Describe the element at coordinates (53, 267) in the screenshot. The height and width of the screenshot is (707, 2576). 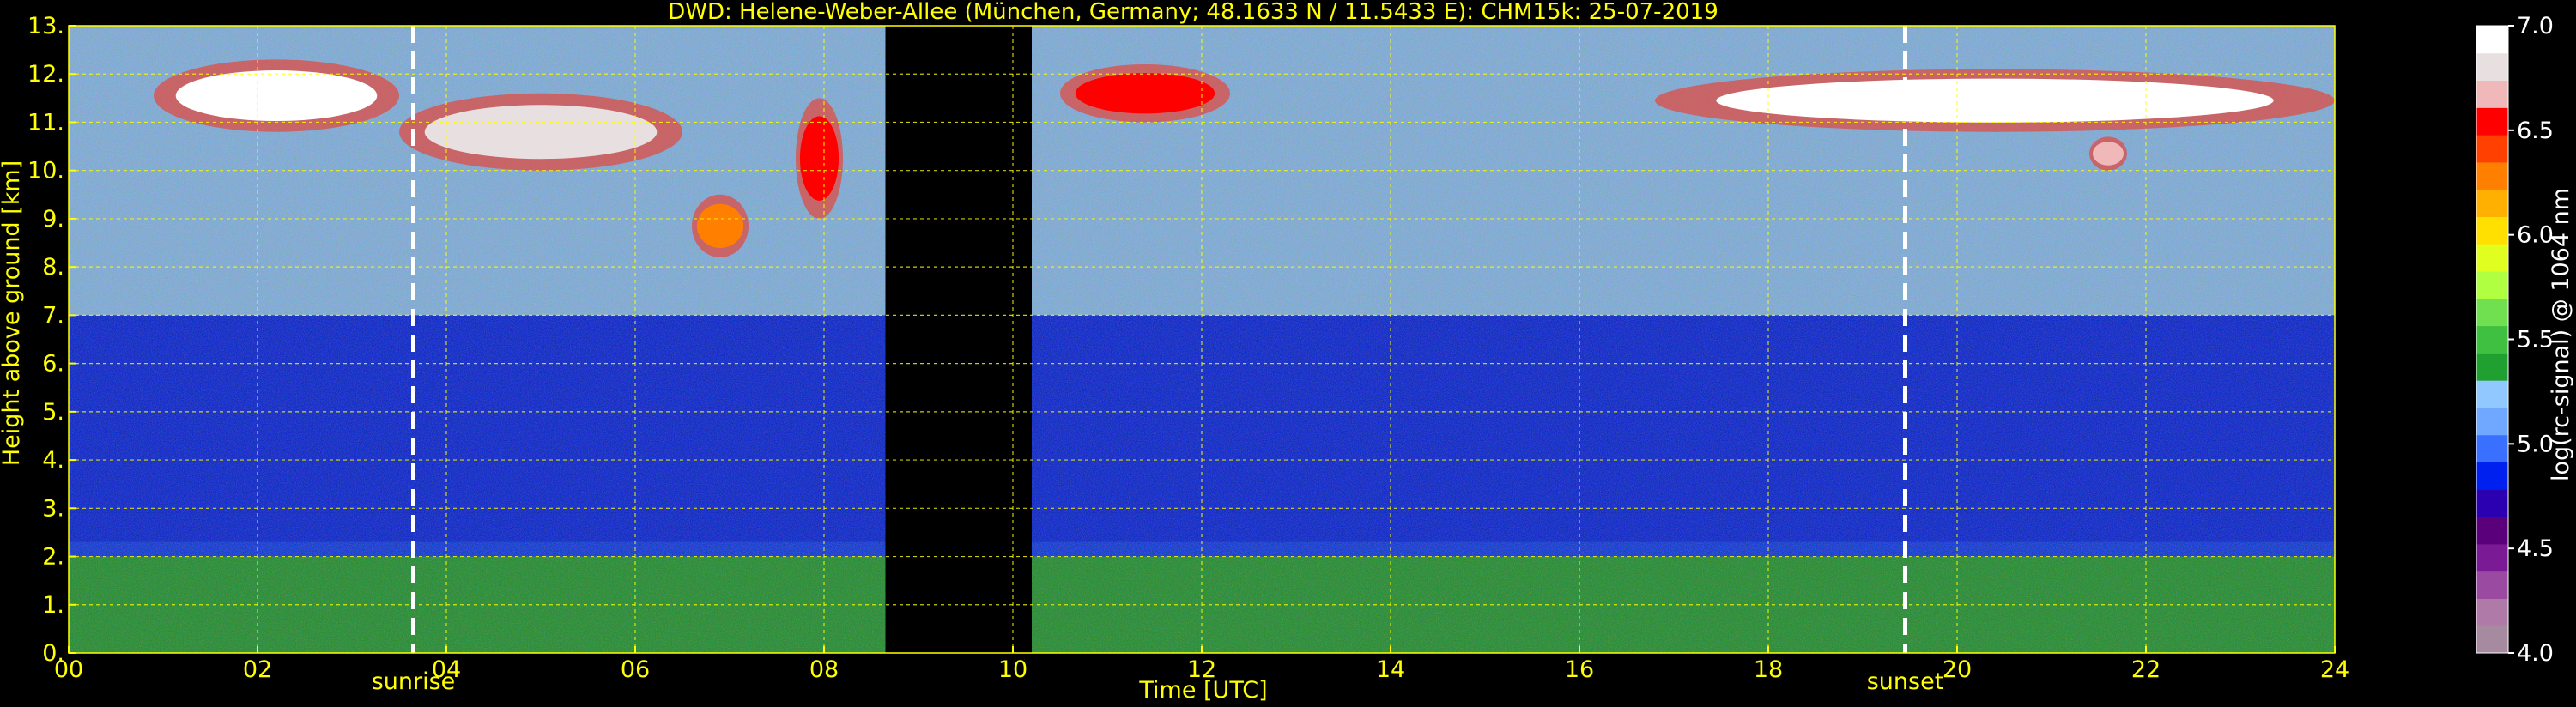
I see `y-tick-label: 8.` at that location.